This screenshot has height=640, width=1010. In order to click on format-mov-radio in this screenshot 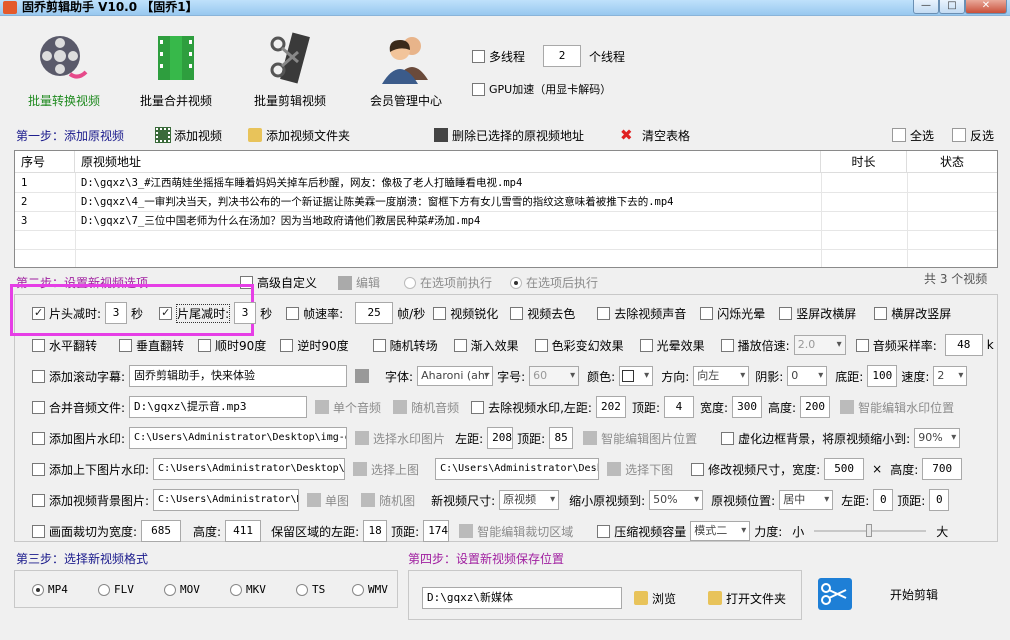, I will do `click(170, 589)`.